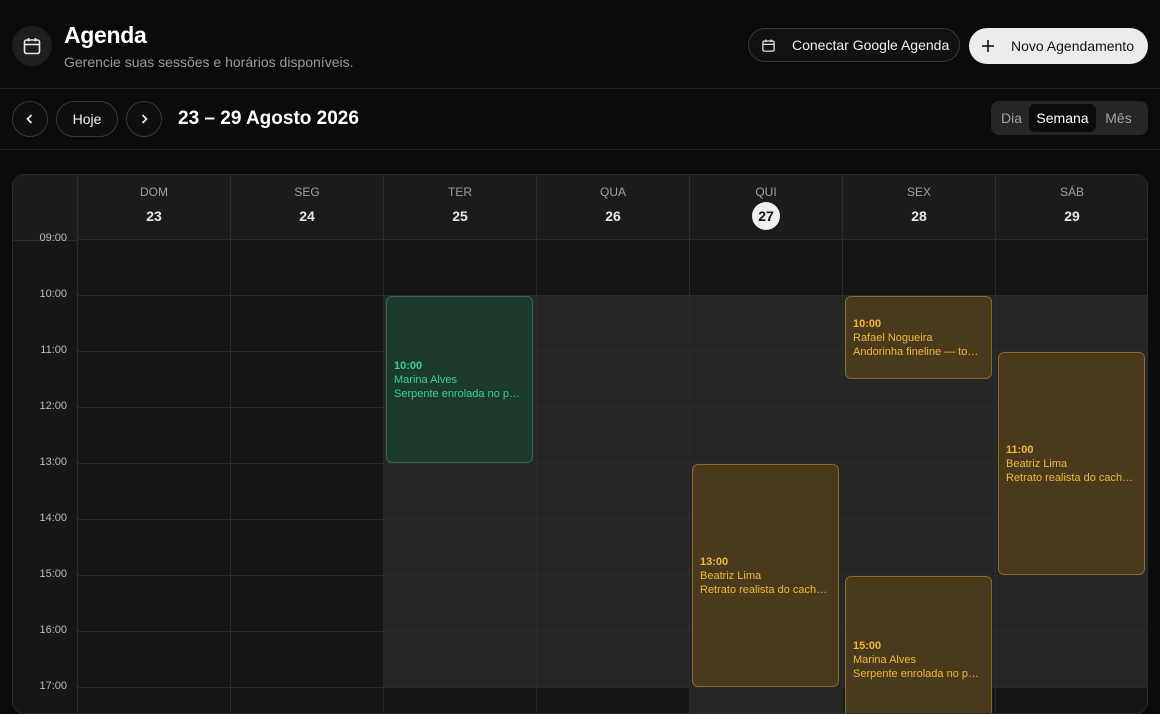 Image resolution: width=1160 pixels, height=714 pixels. Describe the element at coordinates (144, 119) in the screenshot. I see `next-week-button` at that location.